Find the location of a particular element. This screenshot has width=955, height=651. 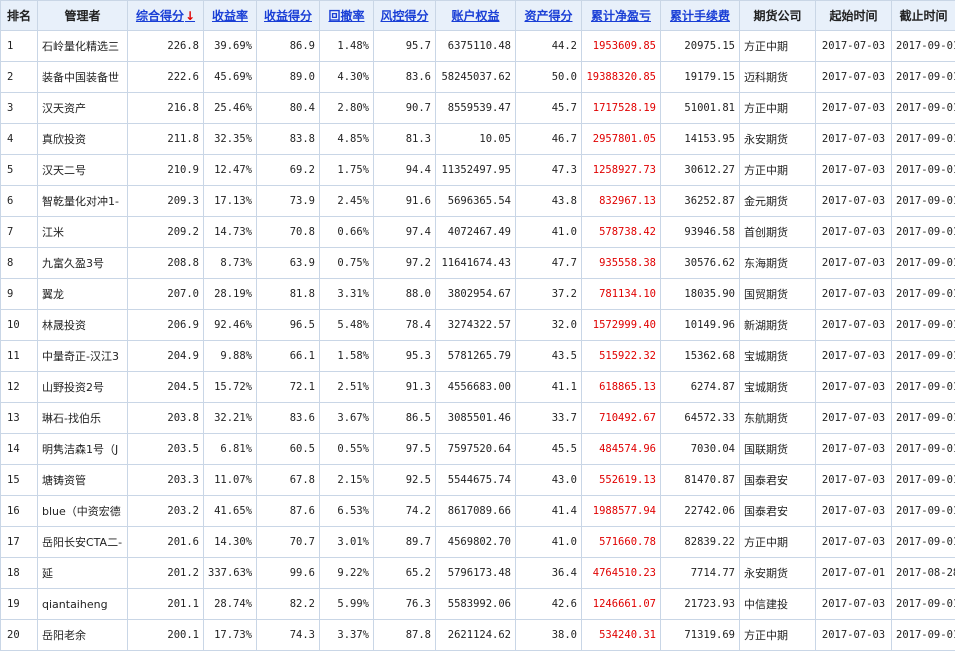

cell-risk-score: 74.2 is located at coordinates (405, 511).